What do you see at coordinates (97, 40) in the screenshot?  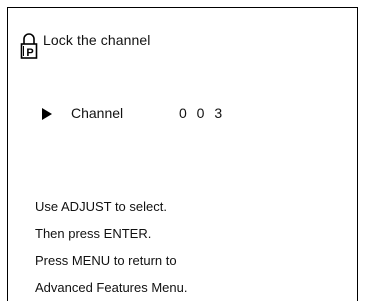 I see `screen-title: Lock the channel` at bounding box center [97, 40].